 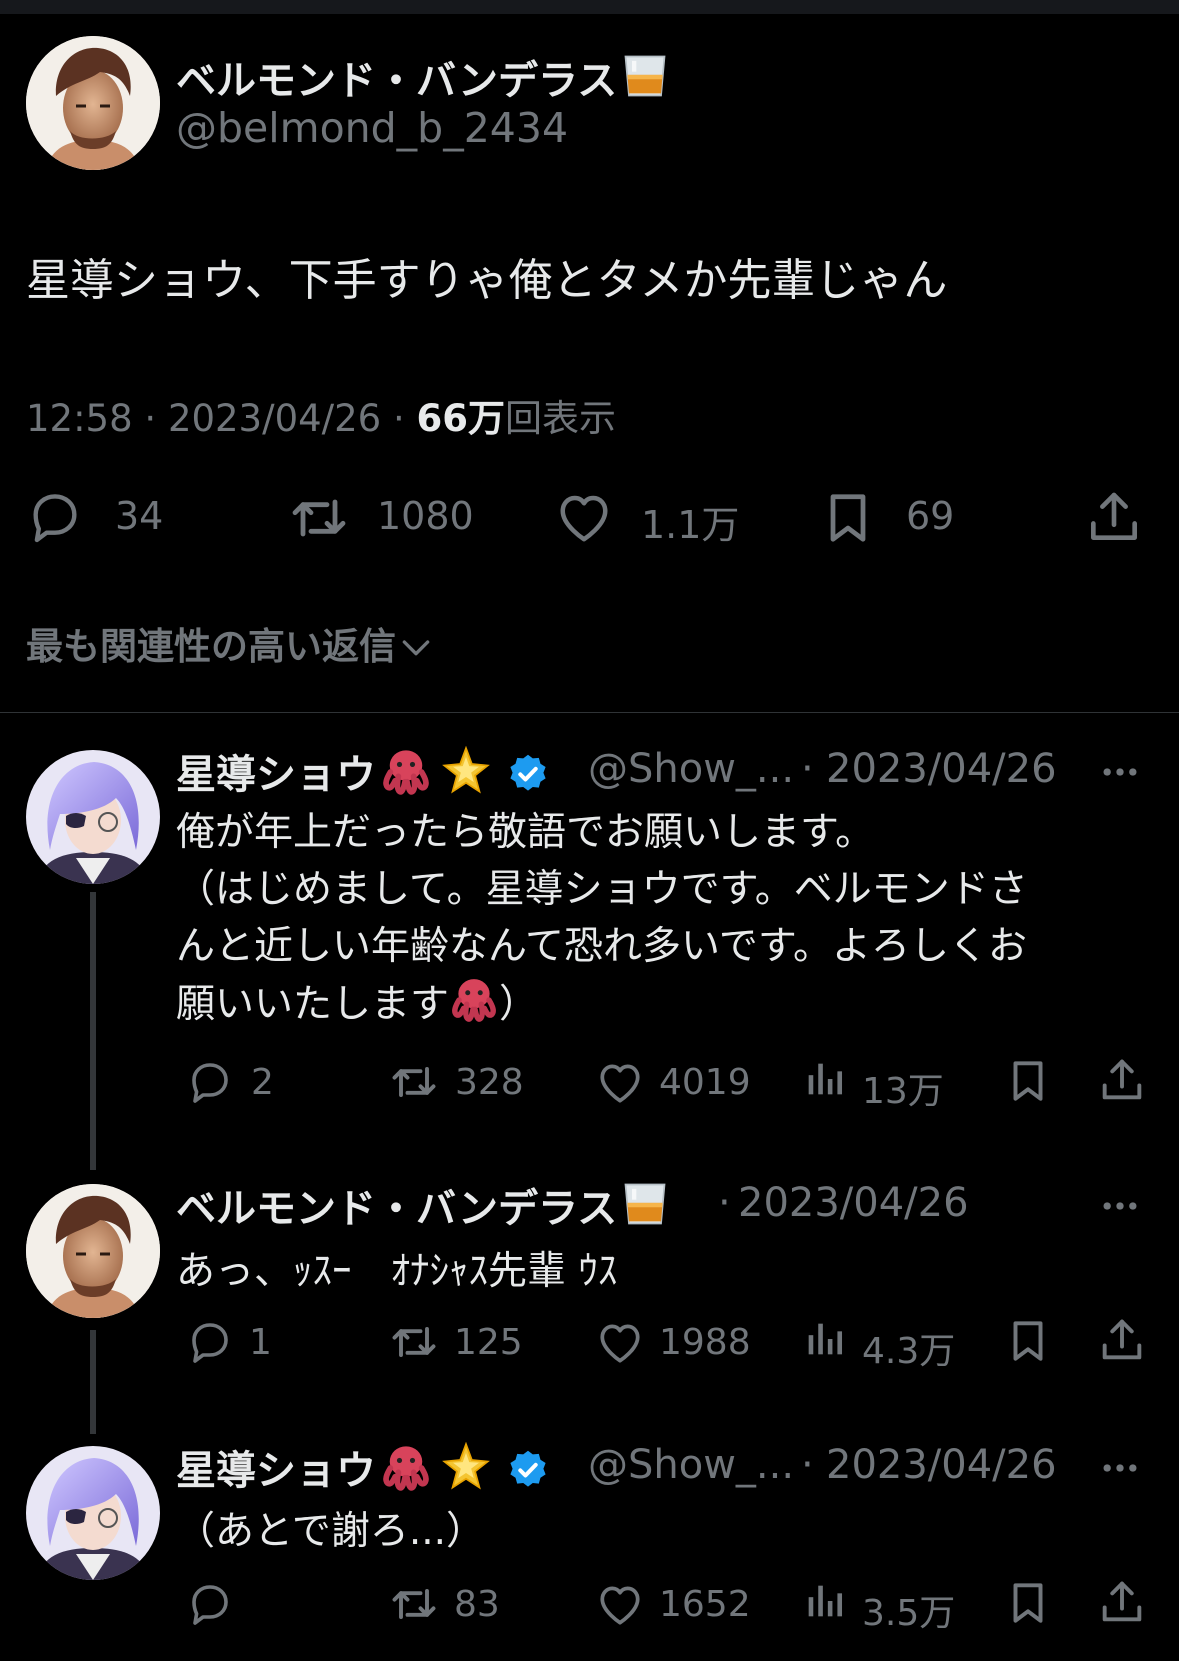 What do you see at coordinates (488, 1342) in the screenshot?
I see `retweet-count: 125` at bounding box center [488, 1342].